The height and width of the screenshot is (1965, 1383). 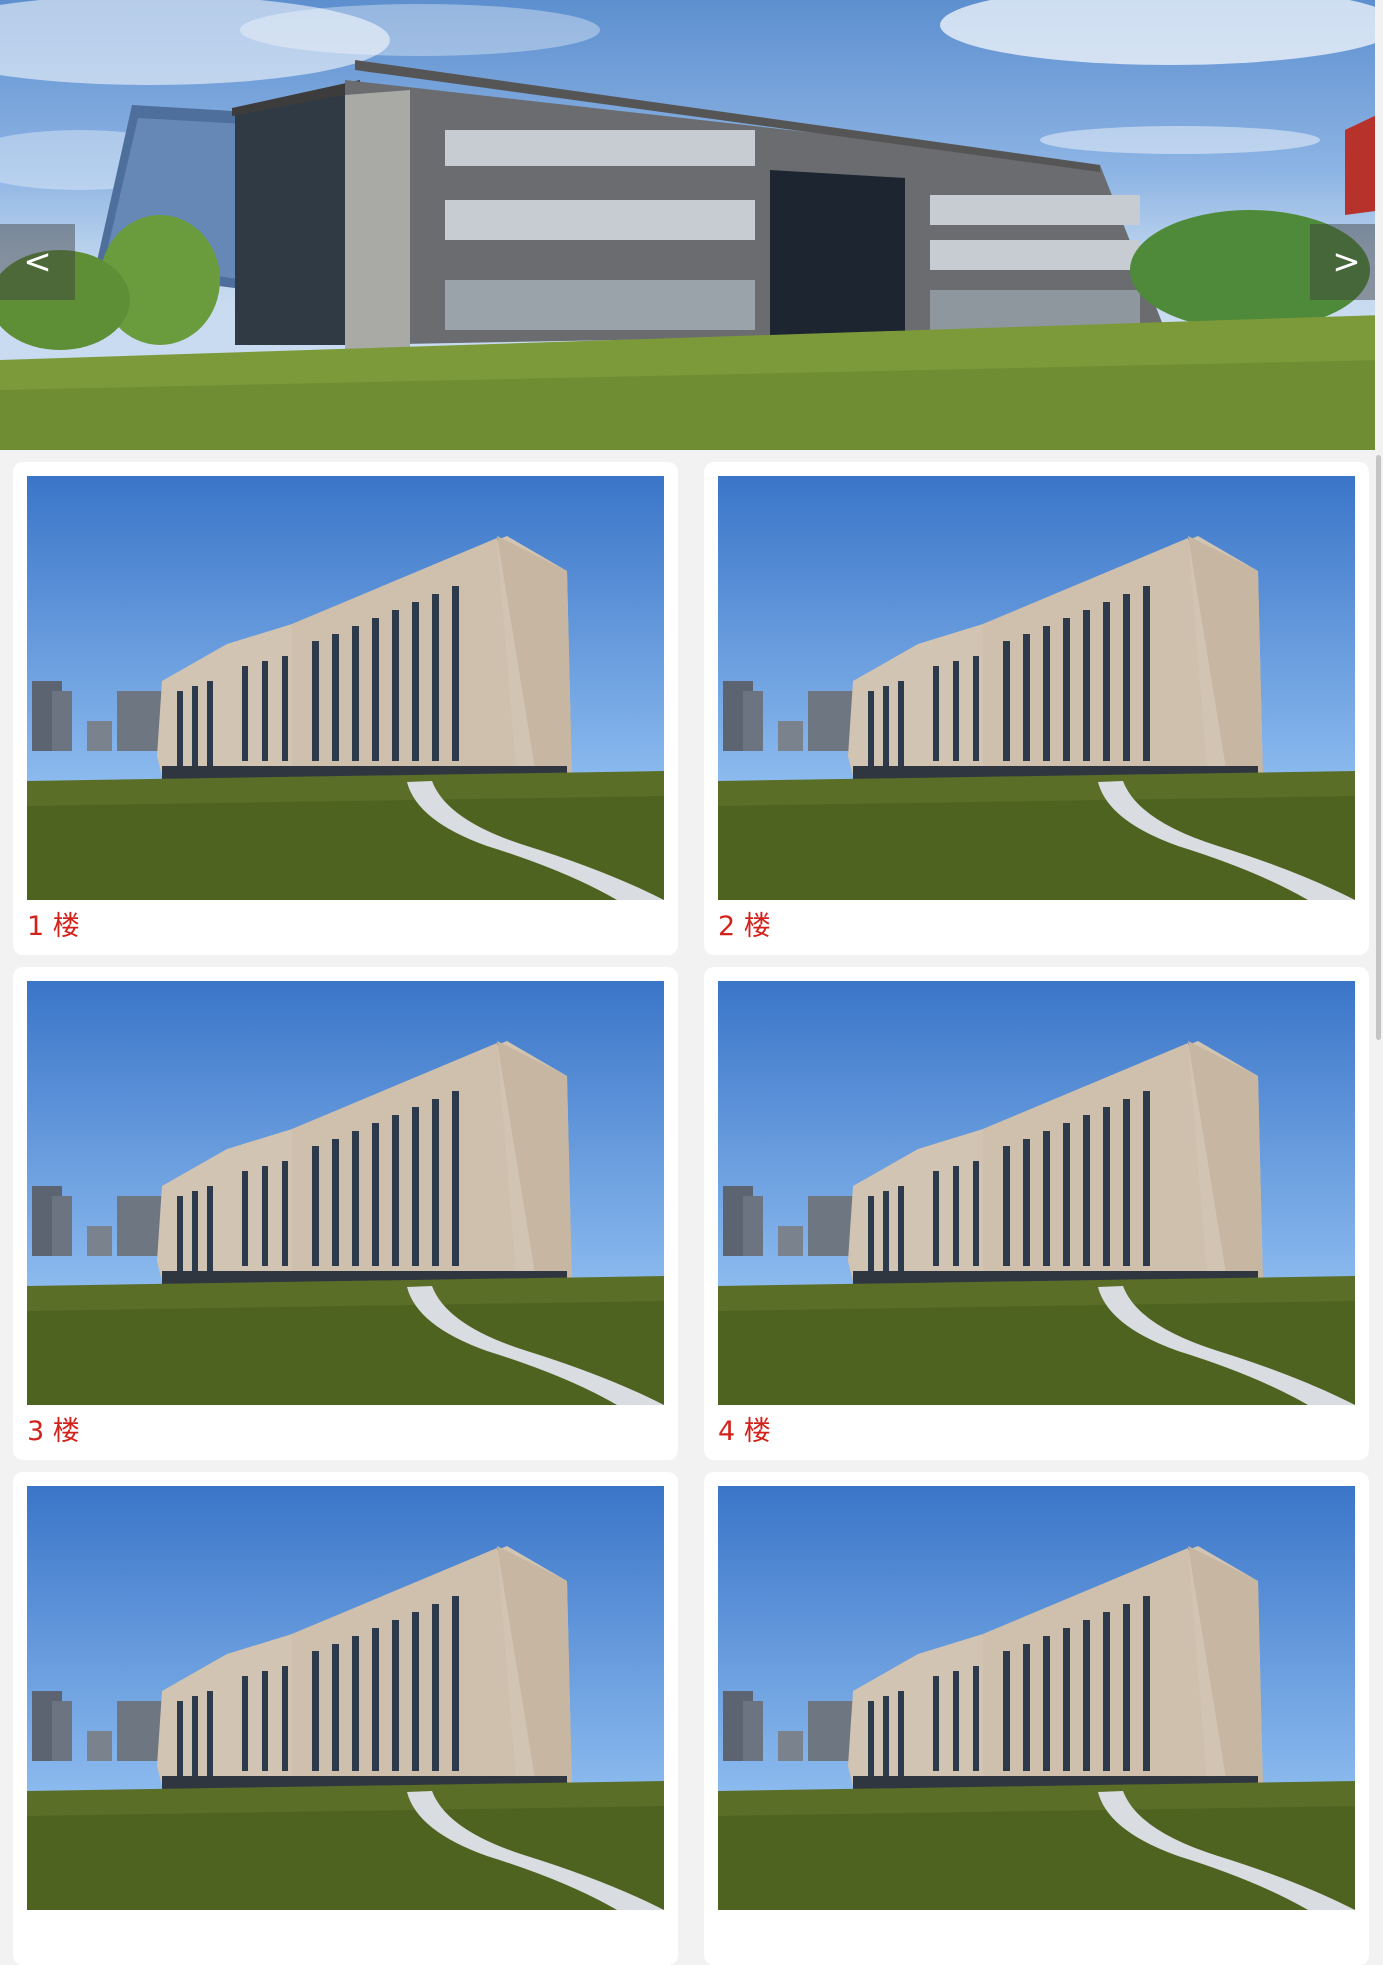 I want to click on page-scrollbar, so click(x=1379, y=889).